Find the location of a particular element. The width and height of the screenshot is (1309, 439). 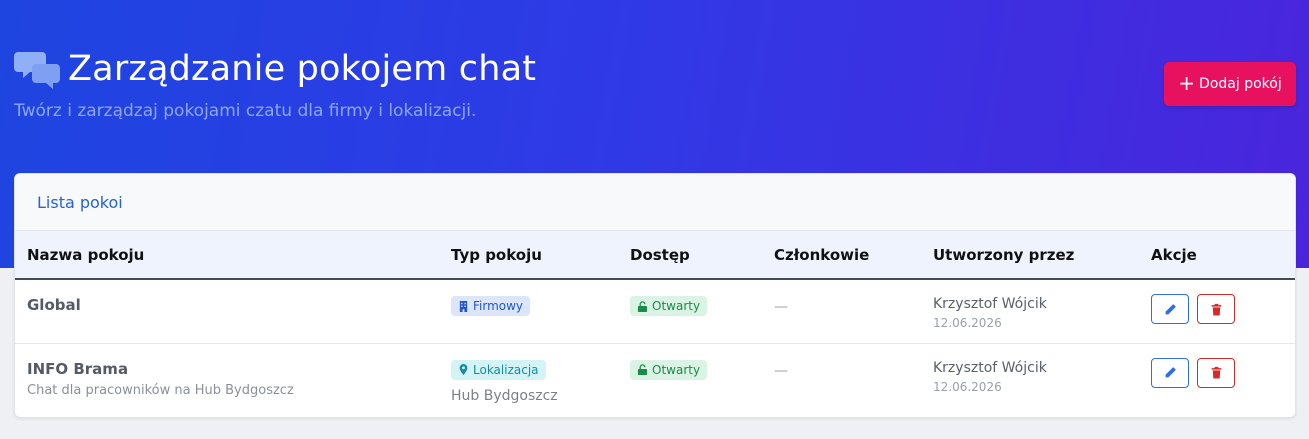

room-name: Global is located at coordinates (54, 305).